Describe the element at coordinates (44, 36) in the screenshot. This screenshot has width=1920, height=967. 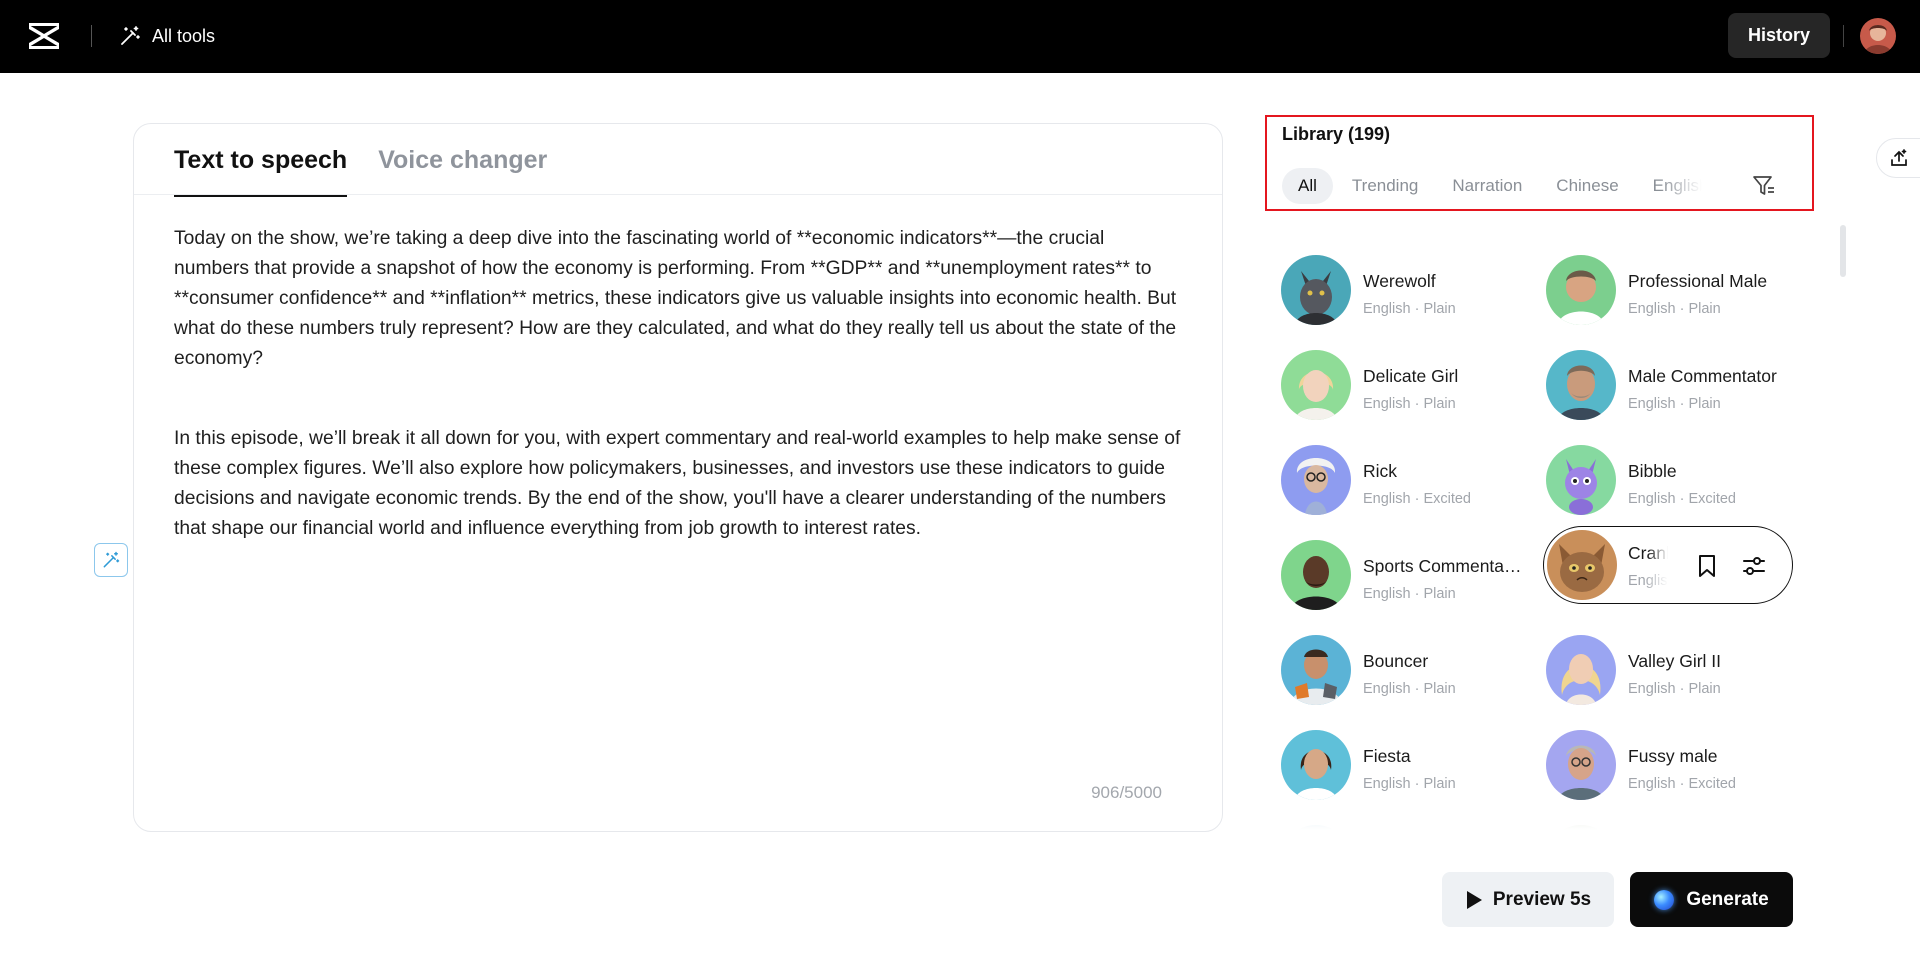
I see `capcut-logo-icon` at that location.